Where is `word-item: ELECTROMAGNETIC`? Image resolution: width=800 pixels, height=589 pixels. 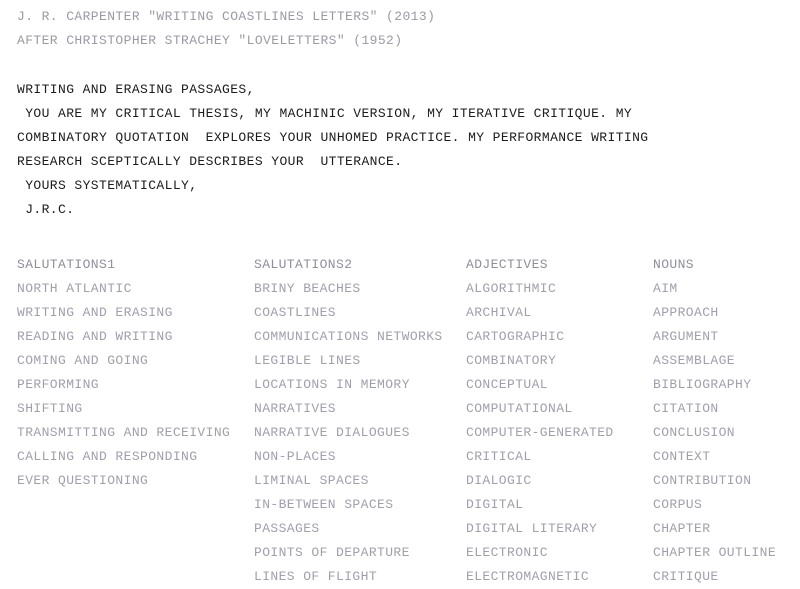
word-item: ELECTROMAGNETIC is located at coordinates (528, 576).